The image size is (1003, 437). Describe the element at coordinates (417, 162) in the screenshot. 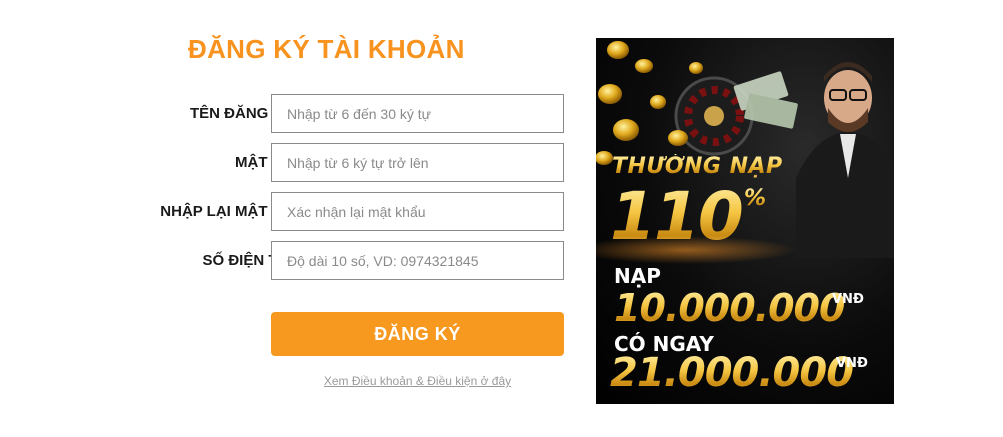

I see `password-input` at that location.